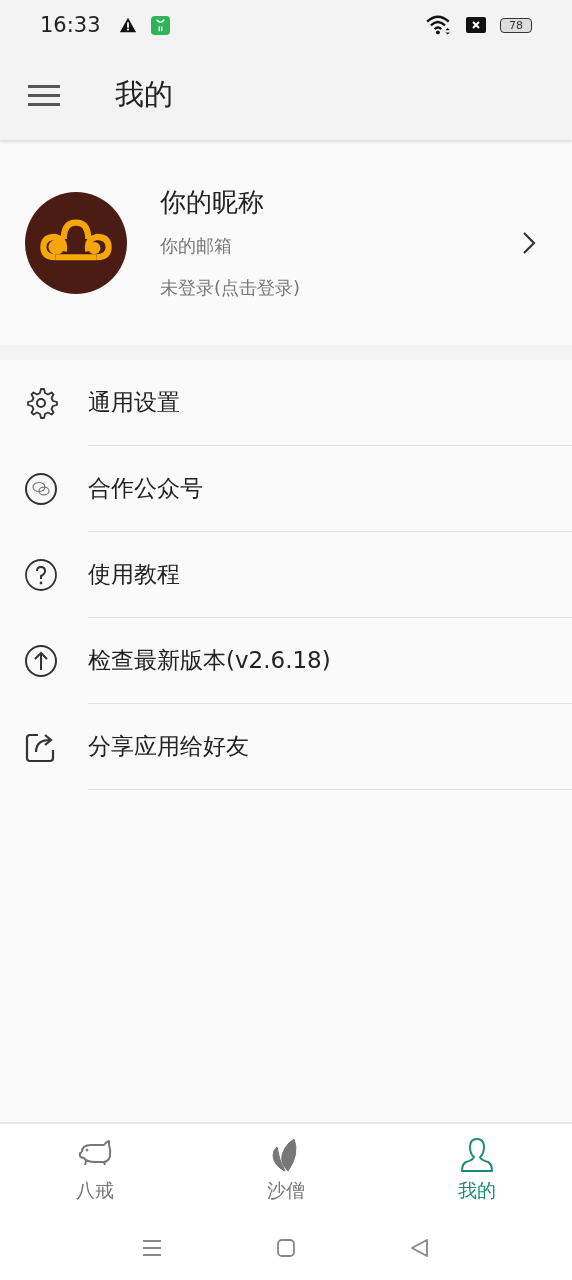 The height and width of the screenshot is (1280, 572). What do you see at coordinates (196, 246) in the screenshot?
I see `email-text: 你的邮箱` at bounding box center [196, 246].